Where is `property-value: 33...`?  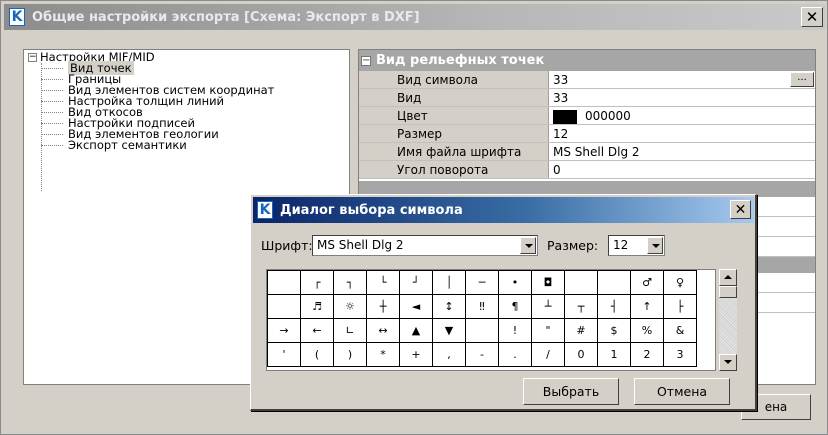 property-value: 33... is located at coordinates (682, 79).